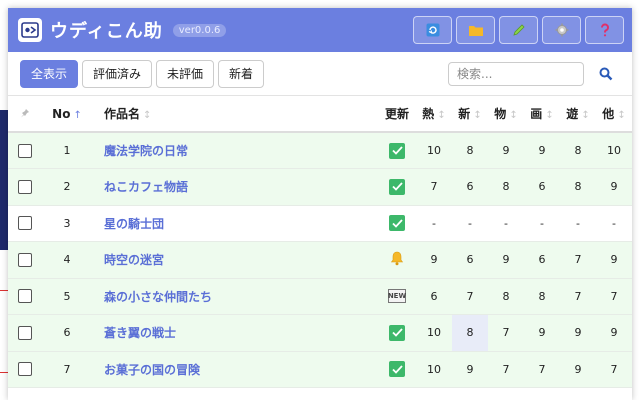 The image size is (640, 400). Describe the element at coordinates (67, 369) in the screenshot. I see `row-number: 7` at that location.